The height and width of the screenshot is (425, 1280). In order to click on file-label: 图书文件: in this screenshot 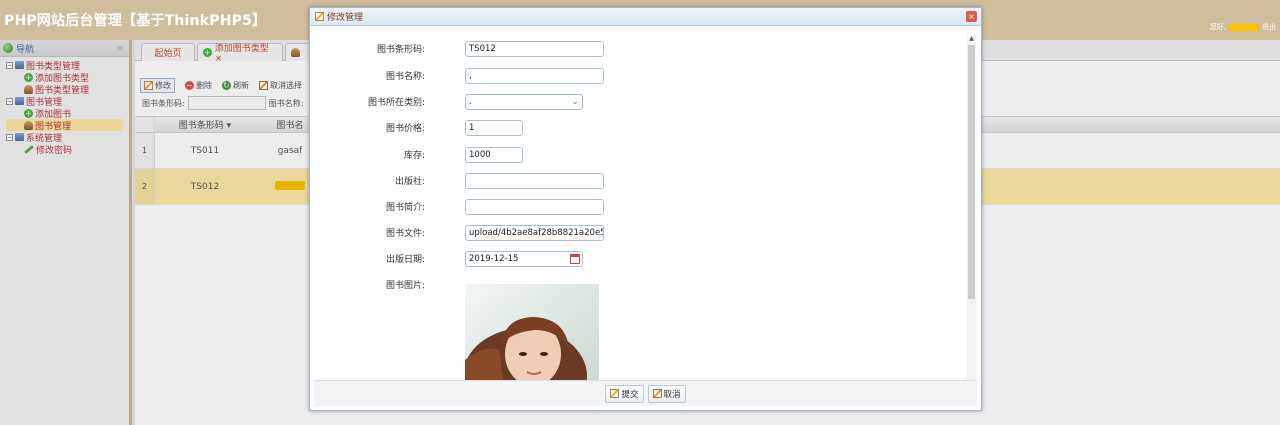, I will do `click(405, 234)`.